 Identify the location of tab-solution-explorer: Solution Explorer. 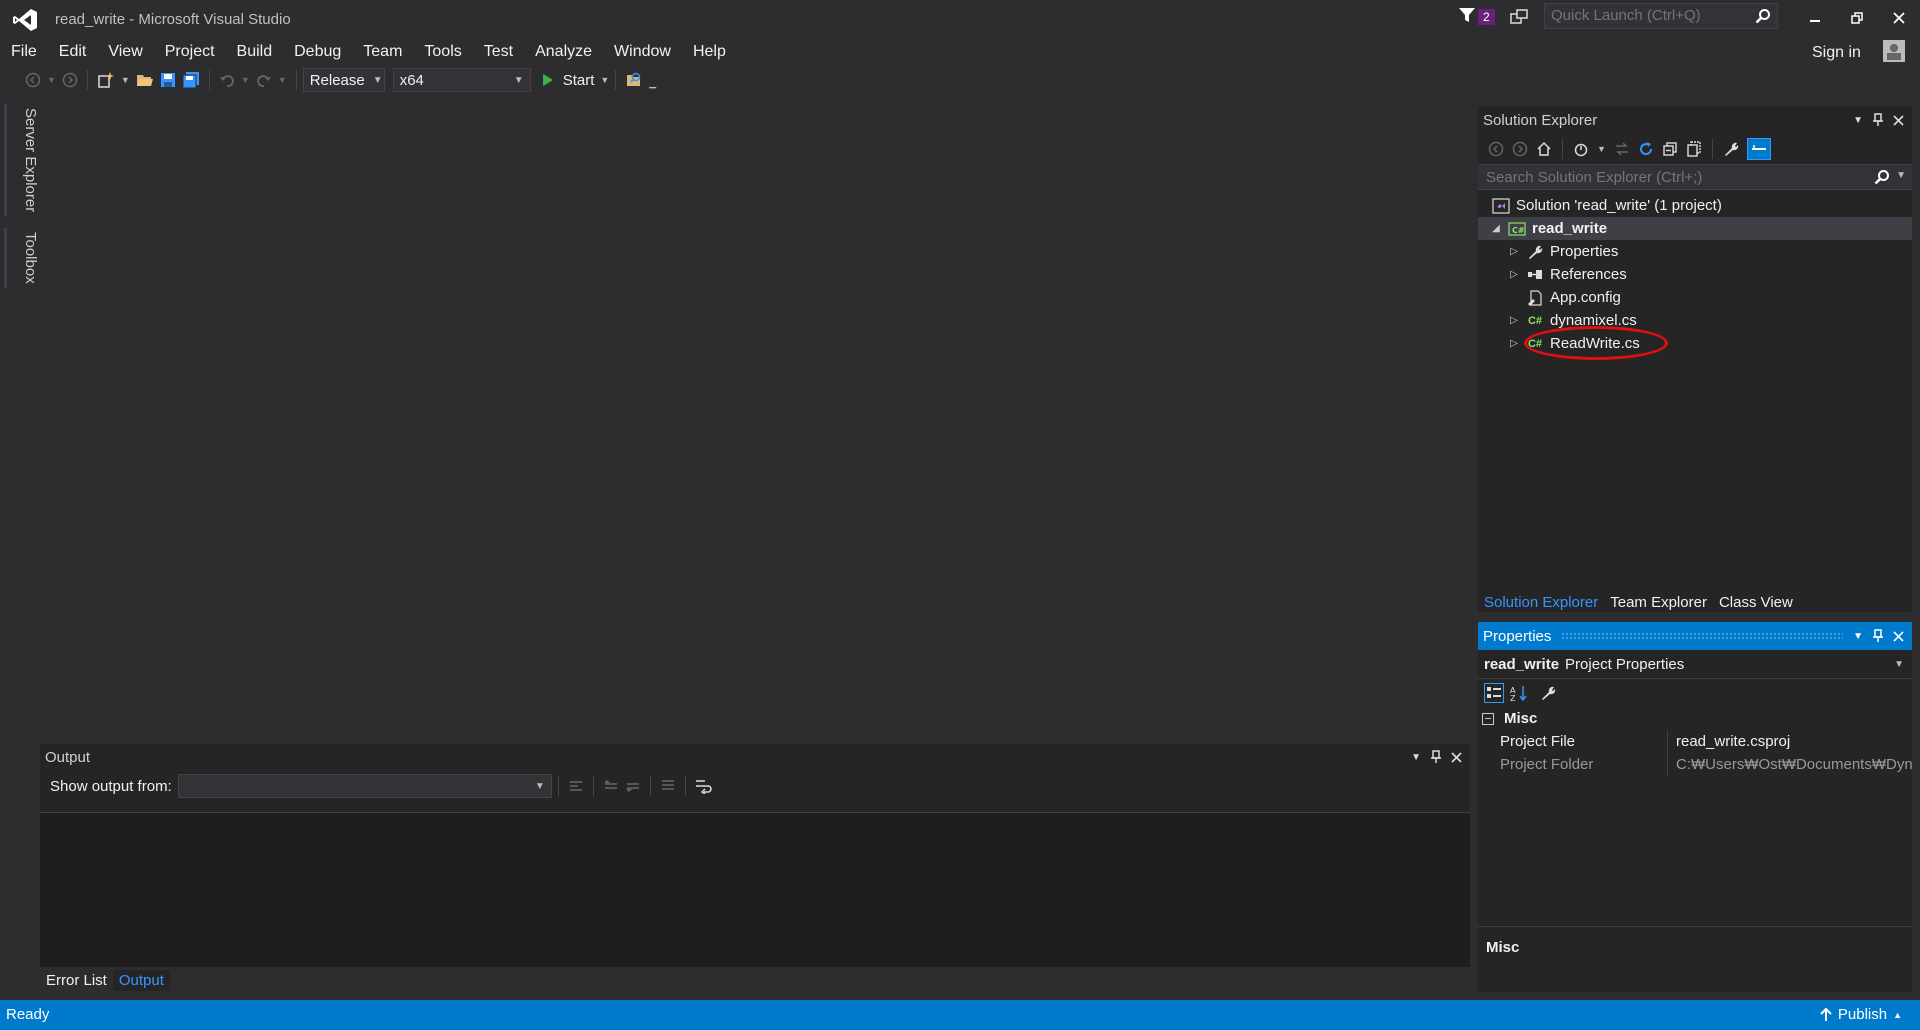
(1541, 602).